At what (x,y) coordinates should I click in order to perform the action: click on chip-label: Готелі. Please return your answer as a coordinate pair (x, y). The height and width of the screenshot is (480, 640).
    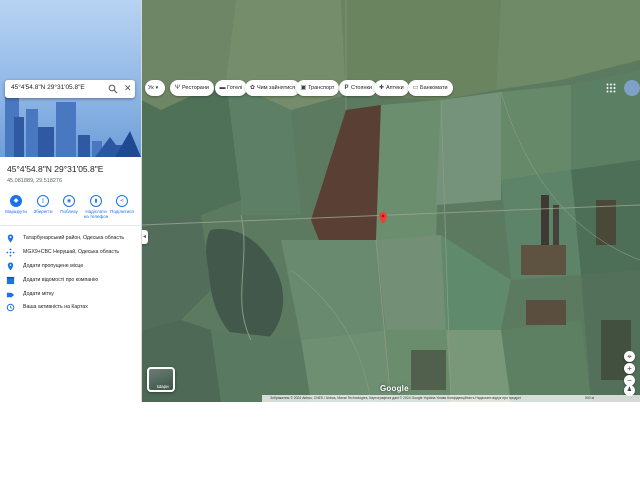
    Looking at the image, I should click on (235, 88).